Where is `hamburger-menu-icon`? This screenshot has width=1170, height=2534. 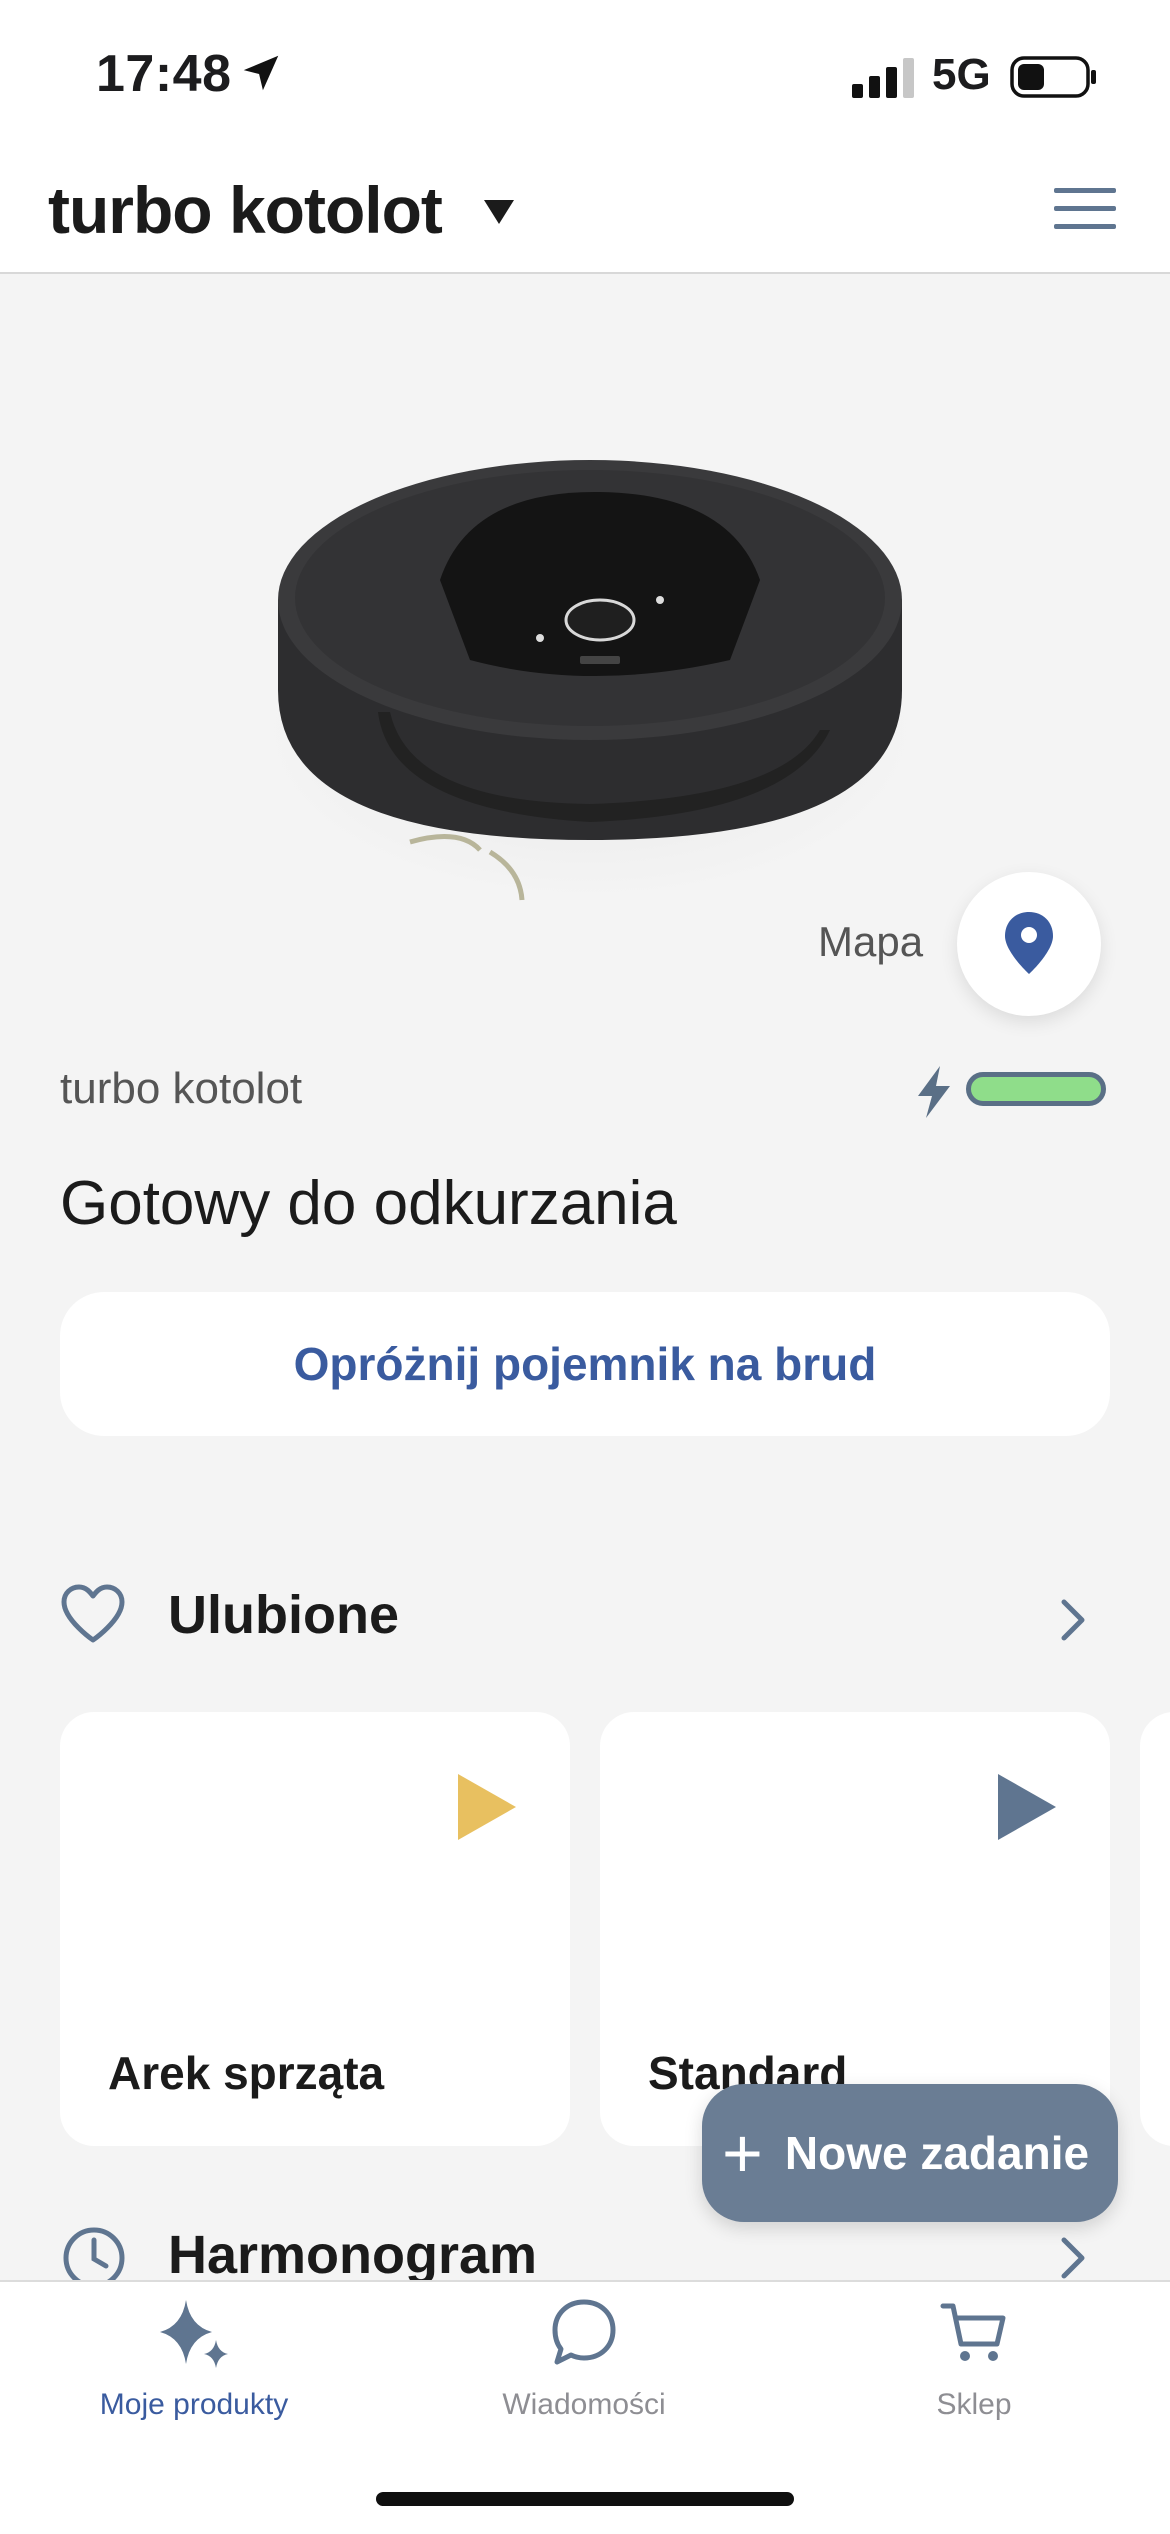 hamburger-menu-icon is located at coordinates (1085, 209).